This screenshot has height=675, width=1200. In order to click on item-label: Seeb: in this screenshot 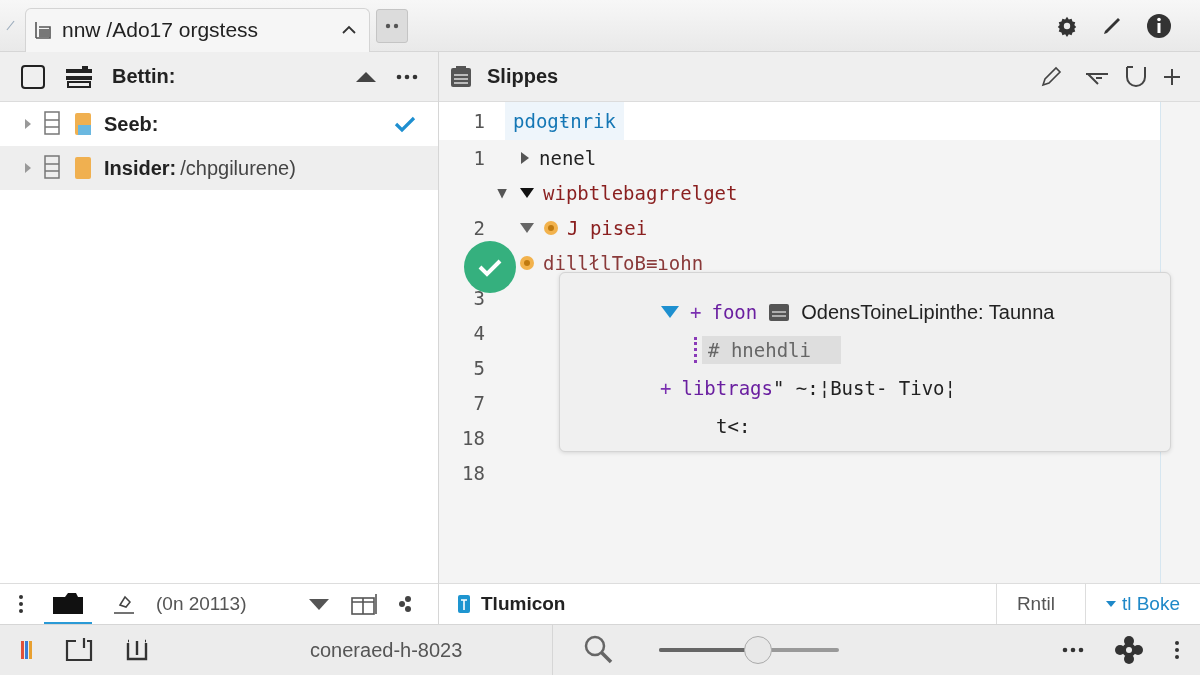, I will do `click(131, 124)`.